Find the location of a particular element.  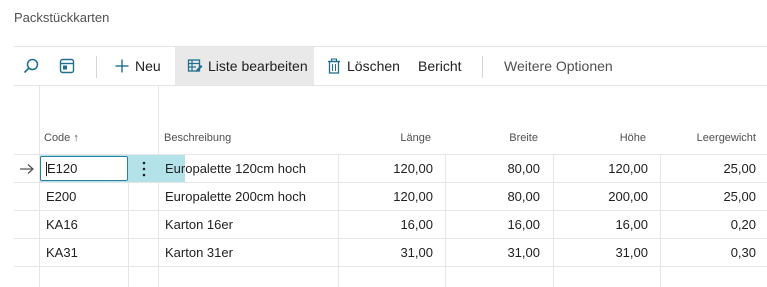

height-cell: 200,00 is located at coordinates (600, 197).